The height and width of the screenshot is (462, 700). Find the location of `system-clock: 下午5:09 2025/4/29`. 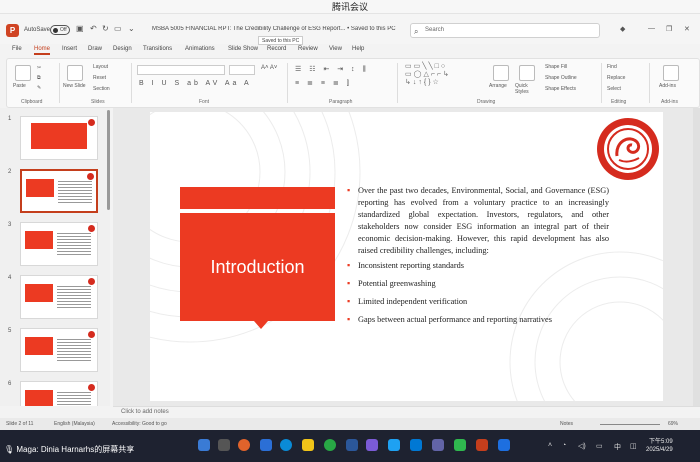

system-clock: 下午5:09 2025/4/29 is located at coordinates (659, 446).